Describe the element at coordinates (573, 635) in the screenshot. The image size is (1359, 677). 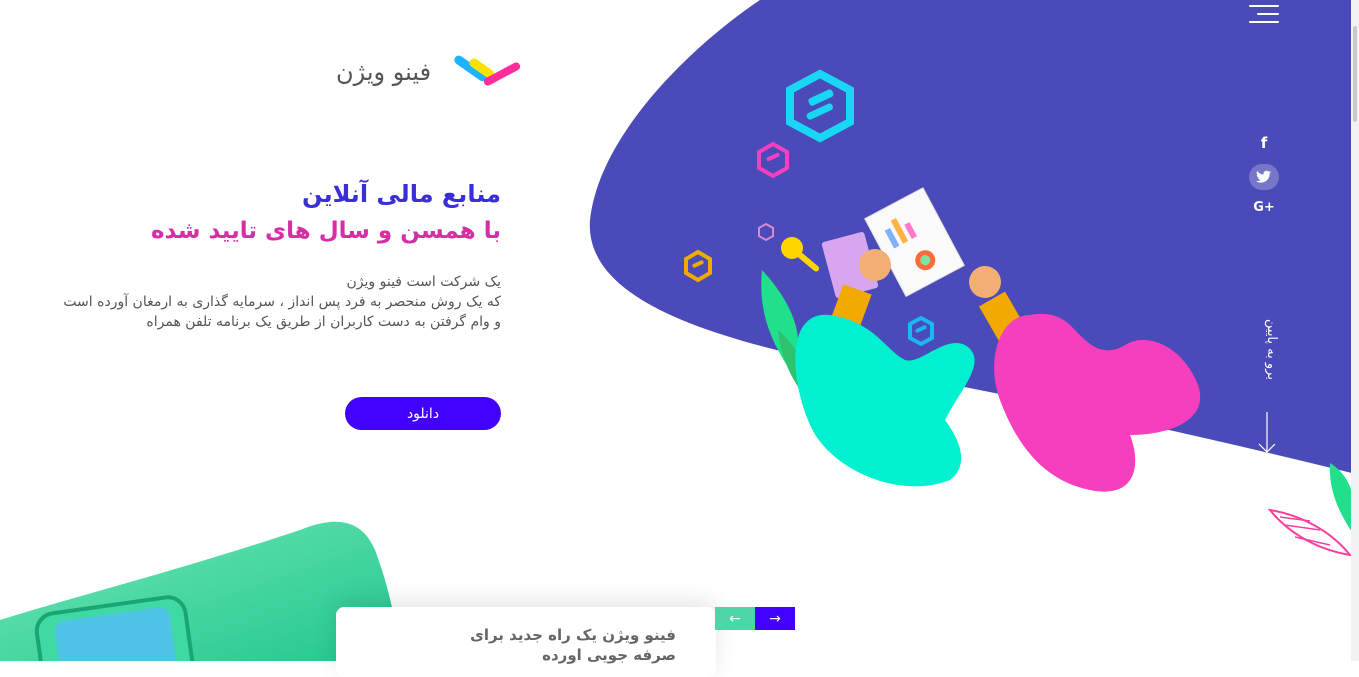
I see `feature-card-title-line: فینو ویژن یک راه جدید برای` at that location.